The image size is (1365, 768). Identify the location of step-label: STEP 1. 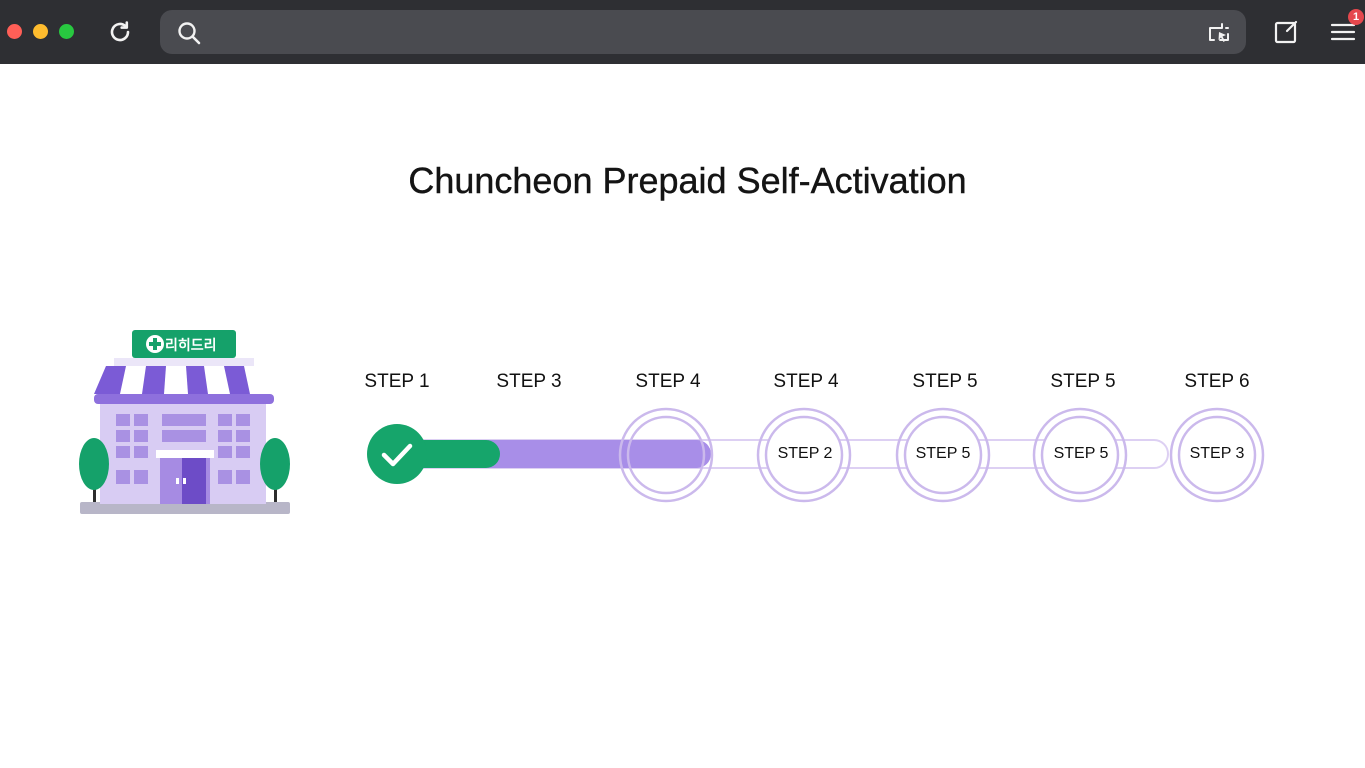
(397, 381).